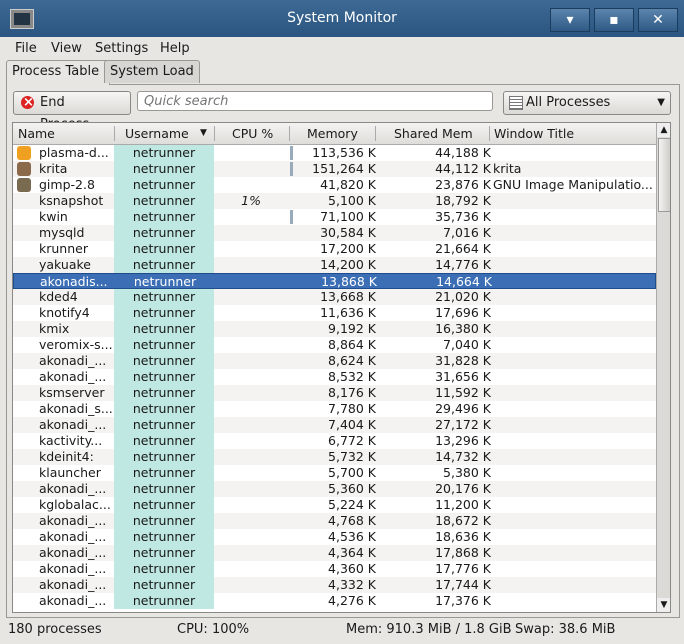 This screenshot has width=684, height=644. What do you see at coordinates (342, 18) in the screenshot?
I see `title-bar: System Monitor ▾ ▪ ✕` at bounding box center [342, 18].